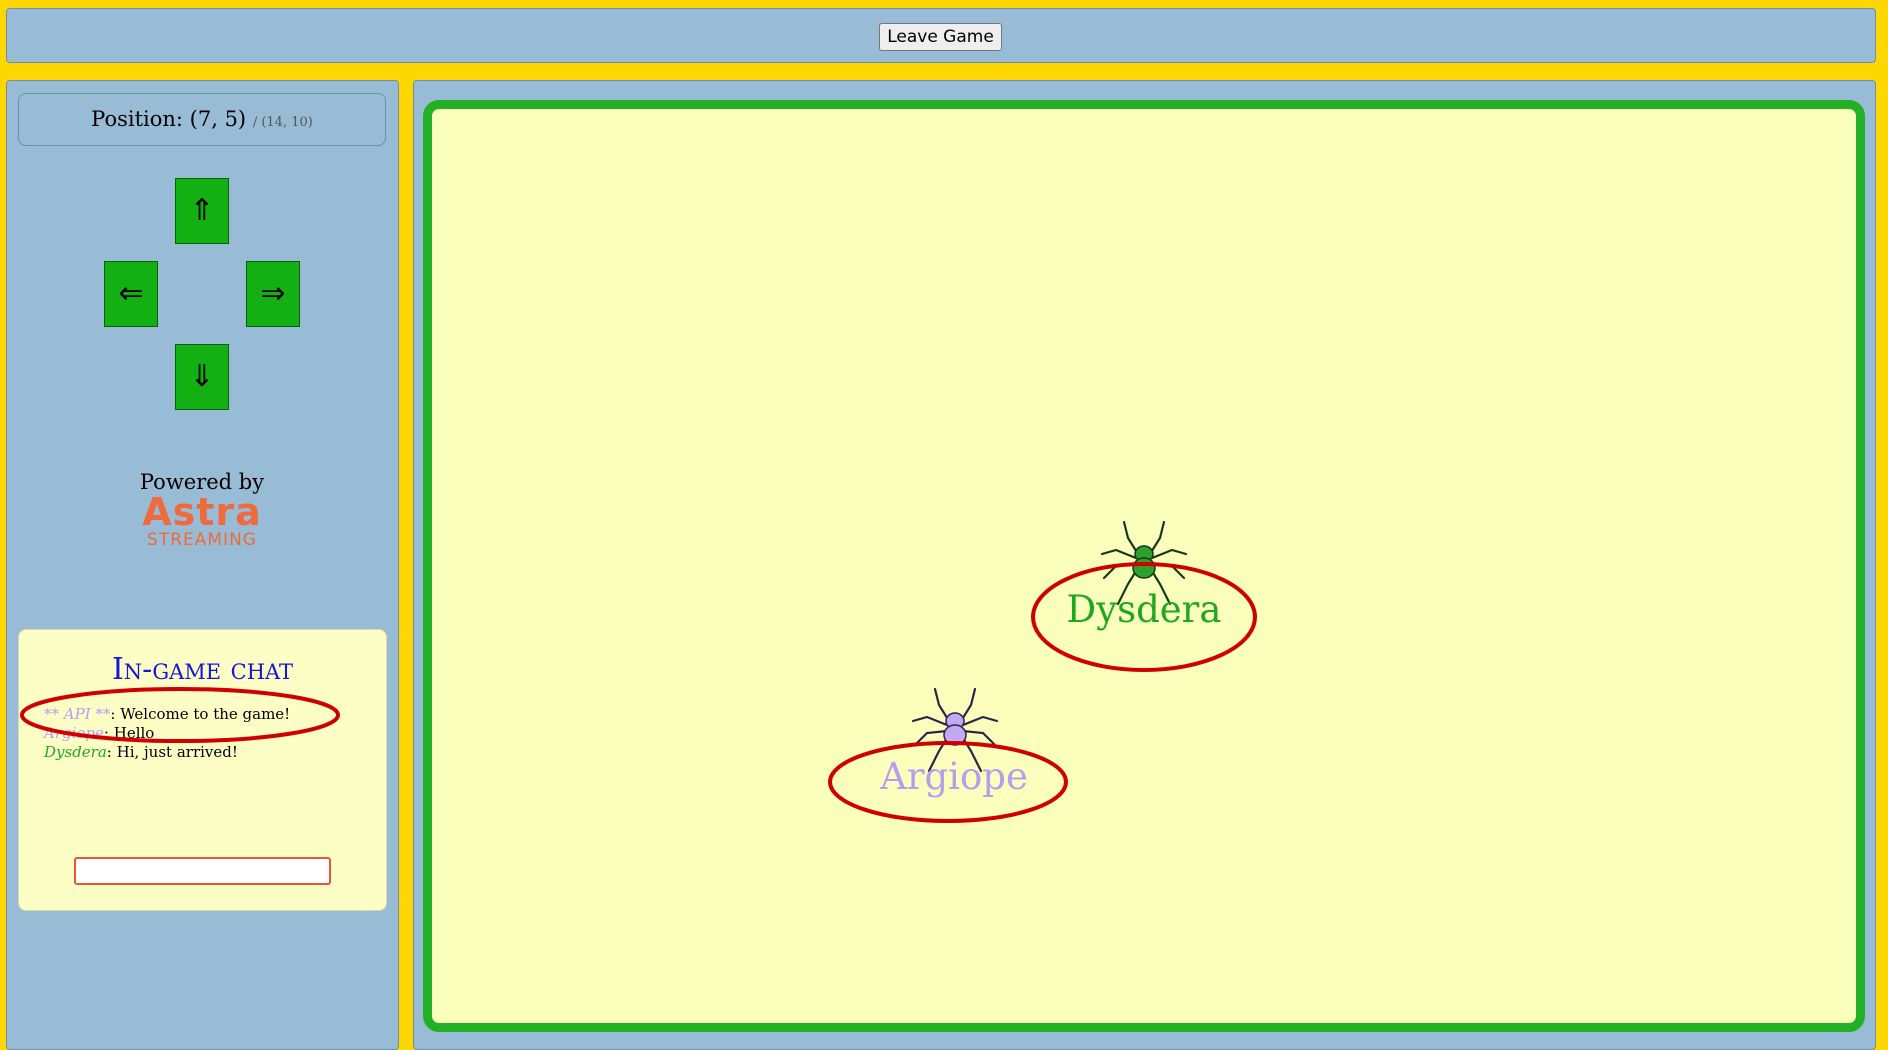  I want to click on move-right-button: ⇒, so click(273, 294).